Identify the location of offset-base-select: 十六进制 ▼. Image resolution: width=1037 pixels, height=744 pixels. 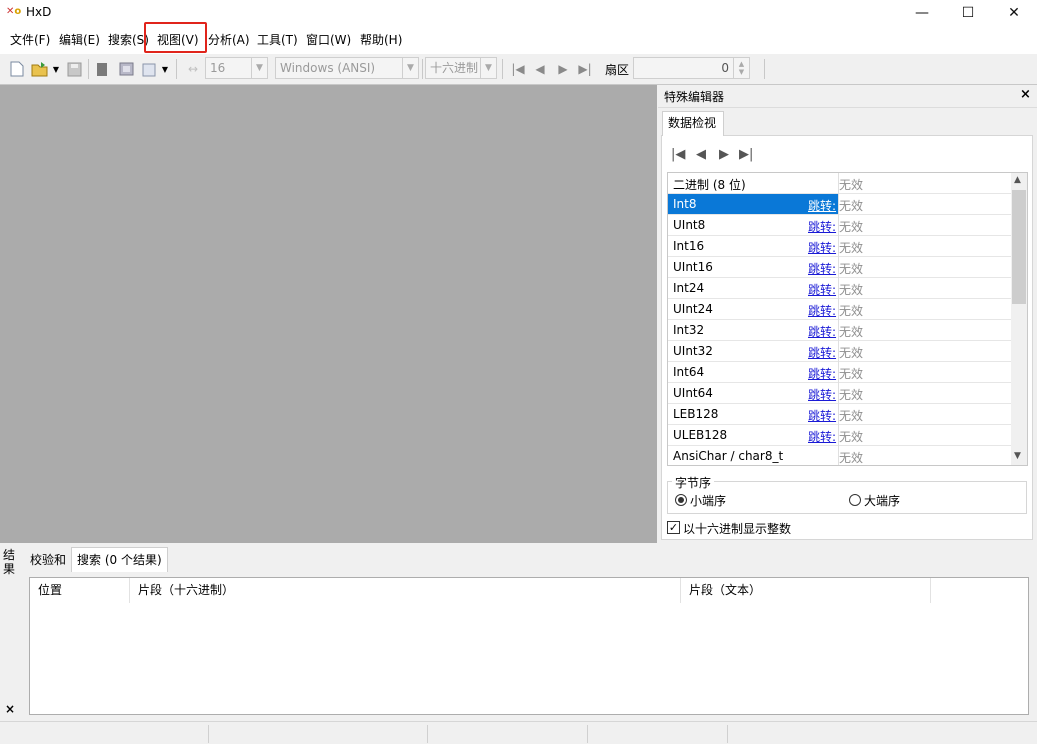
(461, 68).